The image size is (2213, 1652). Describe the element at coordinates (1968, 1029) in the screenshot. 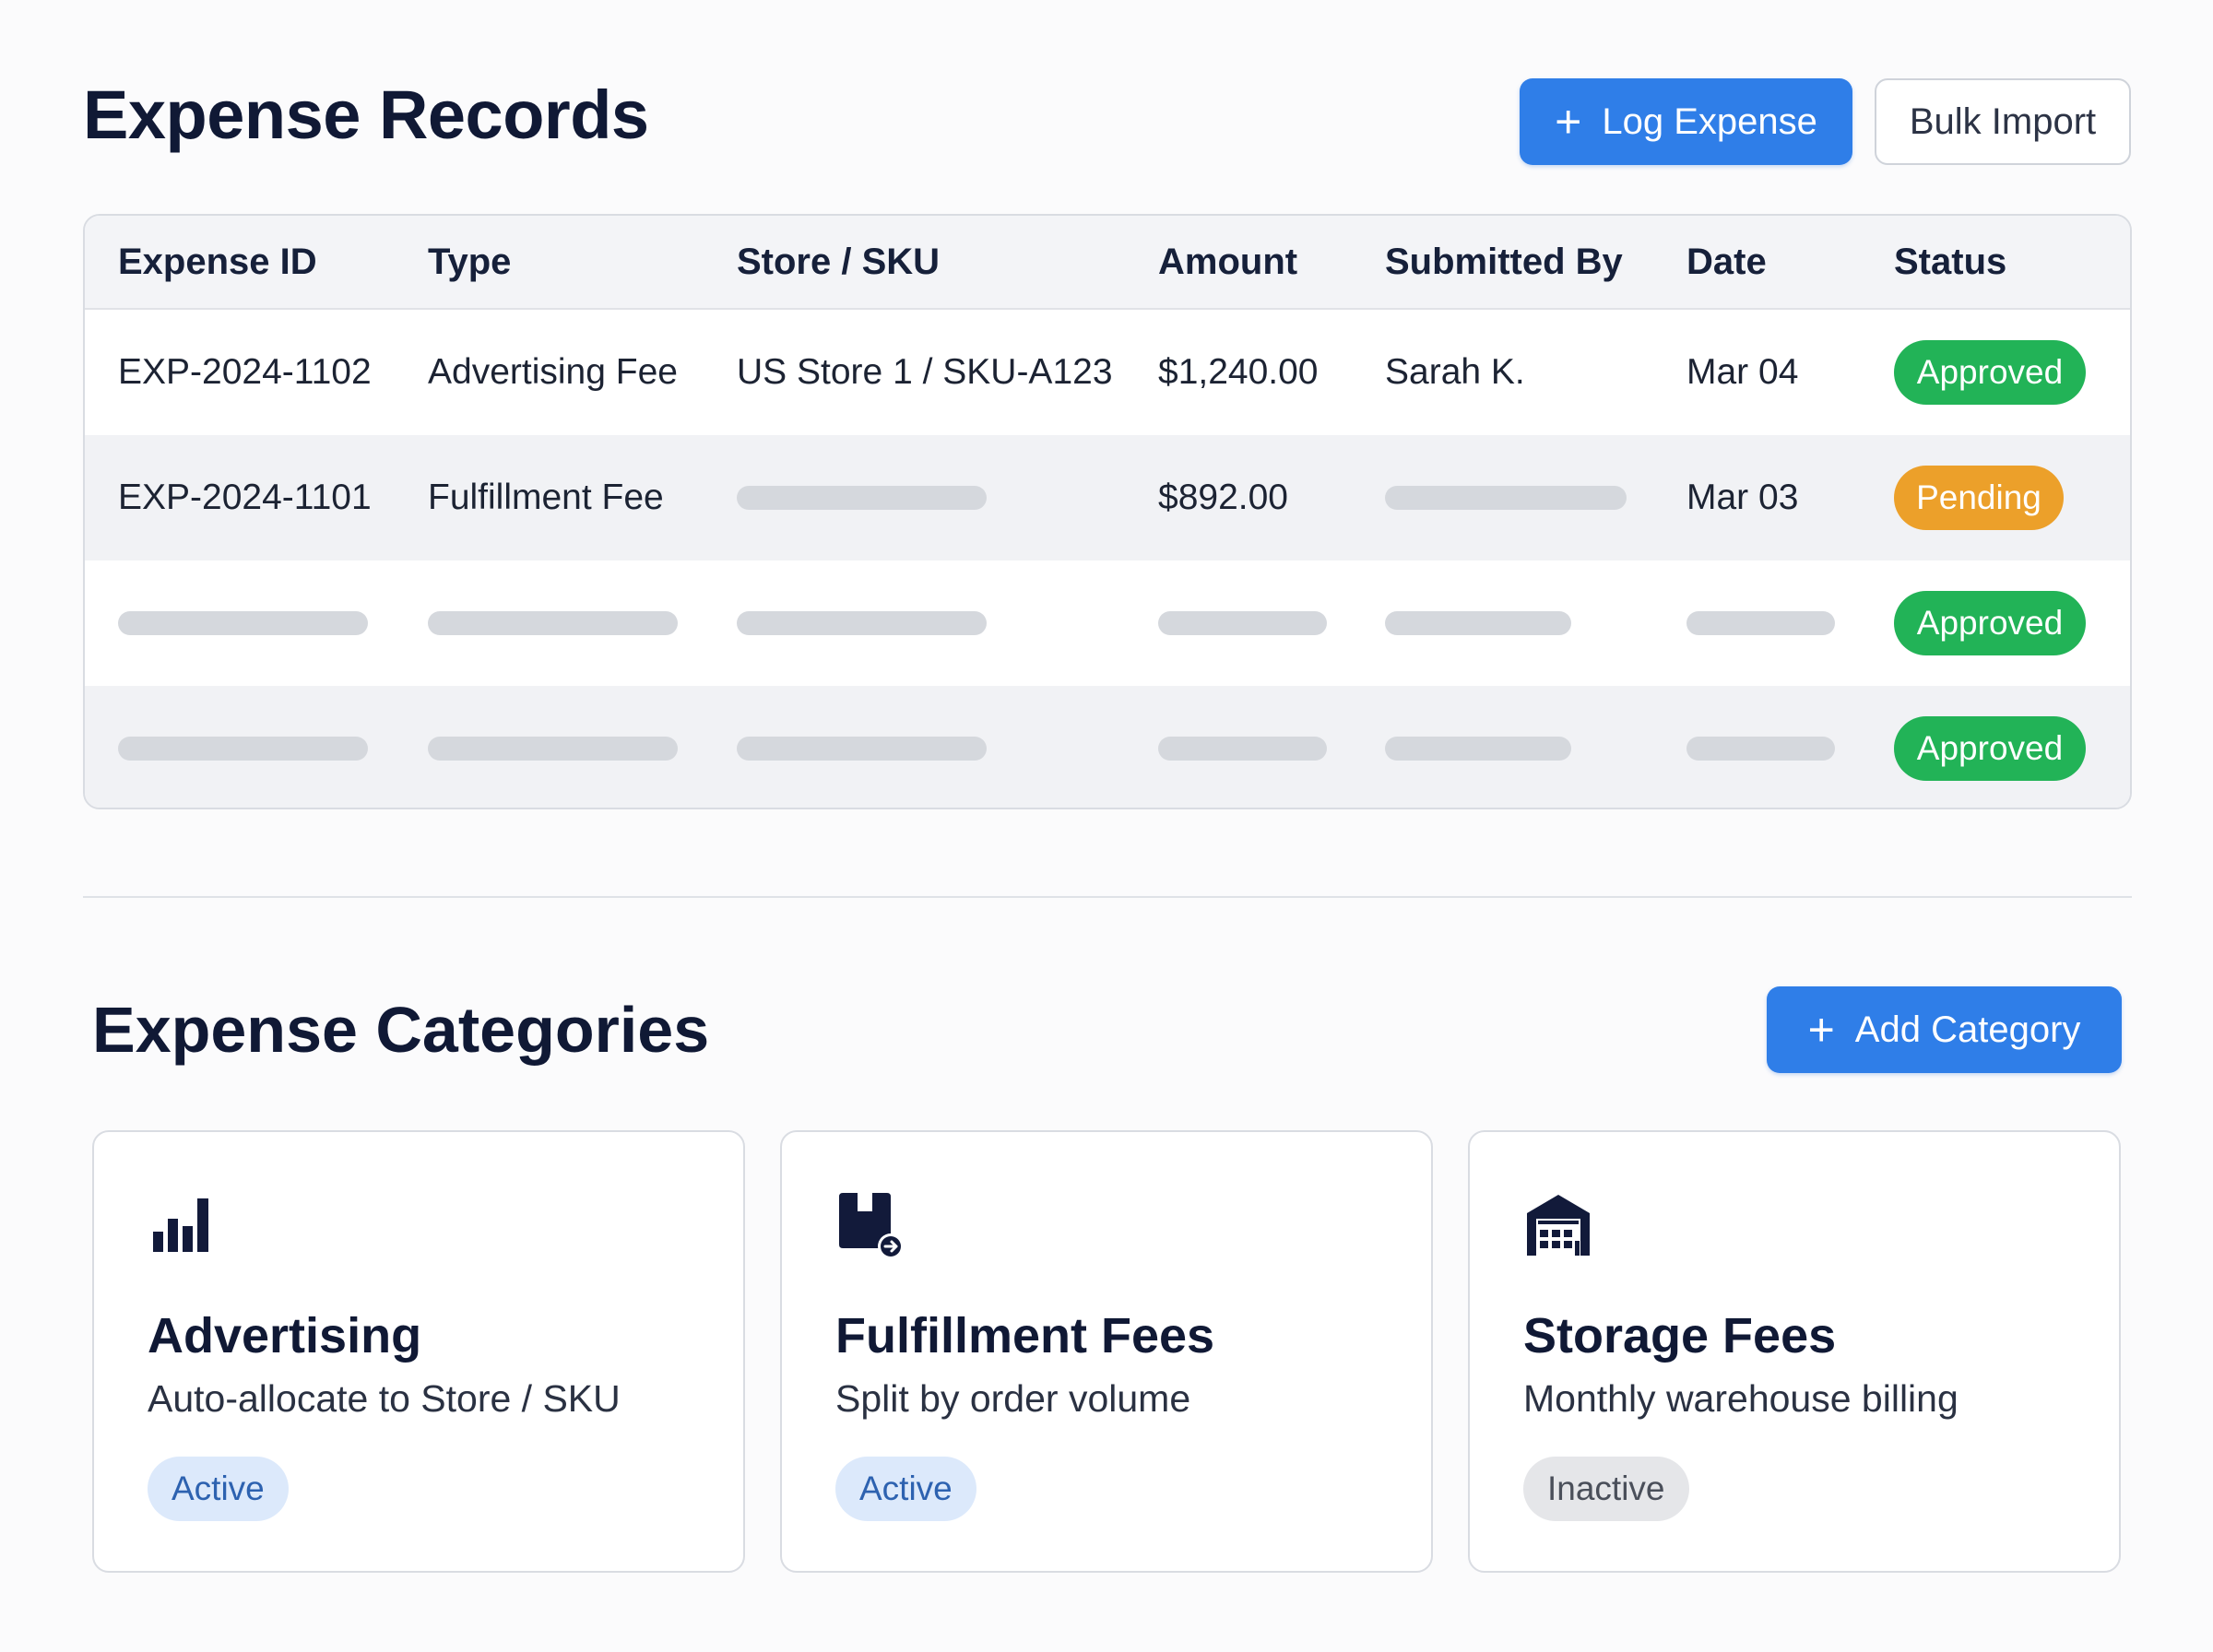

I see `add-category-label: Add Category` at that location.